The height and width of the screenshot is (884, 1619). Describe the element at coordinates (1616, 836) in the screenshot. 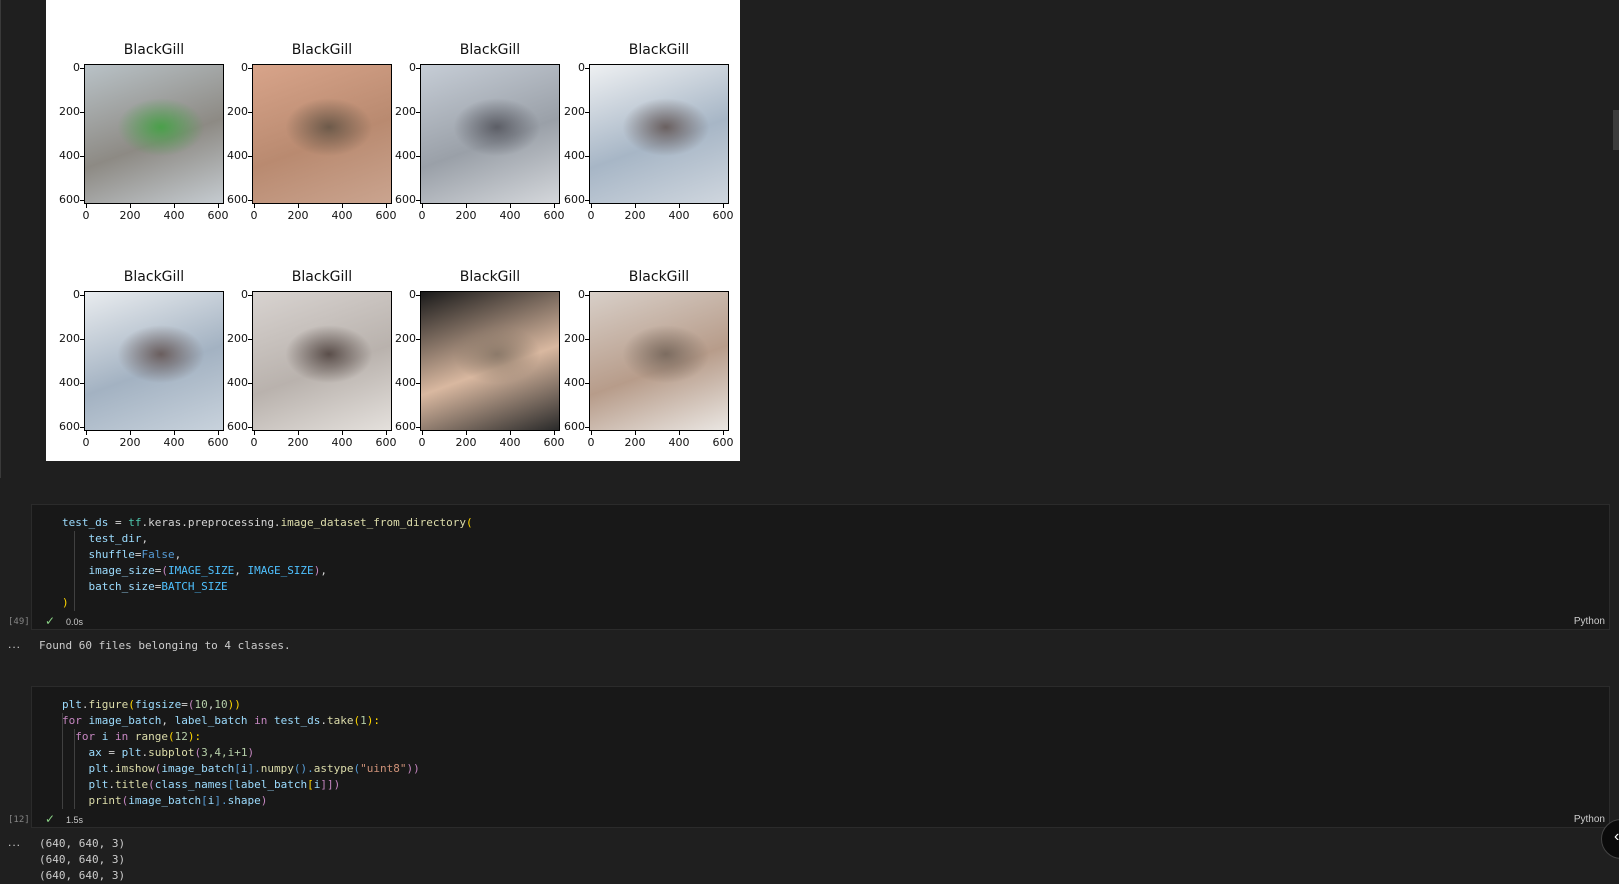

I see `chevron-left-icon: ‹` at that location.